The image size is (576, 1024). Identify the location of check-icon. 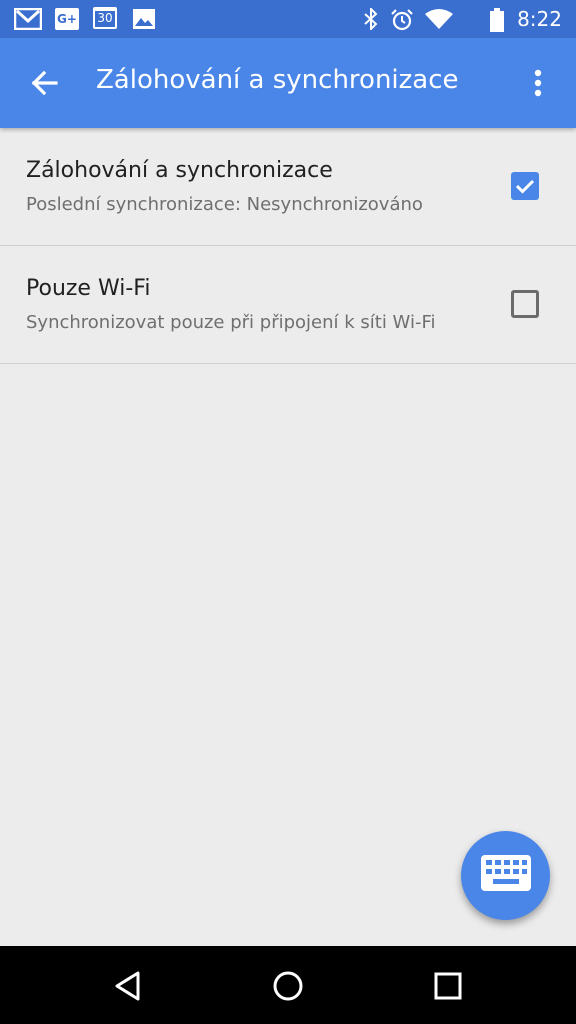
(525, 186).